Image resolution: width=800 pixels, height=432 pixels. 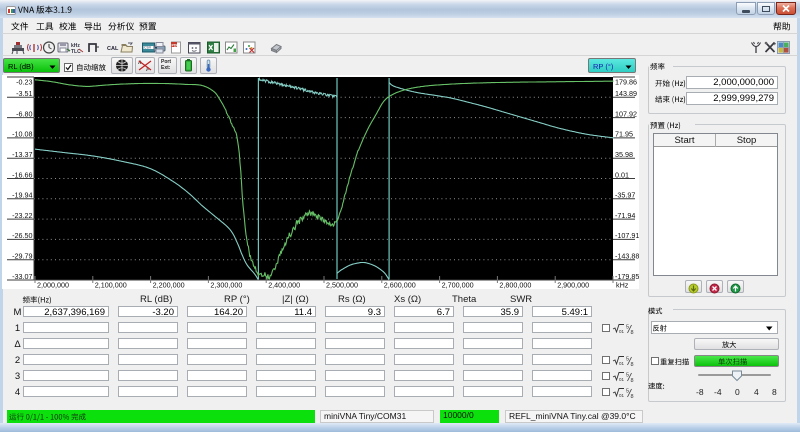 I want to click on svg-text: 2,700,000, so click(x=458, y=285).